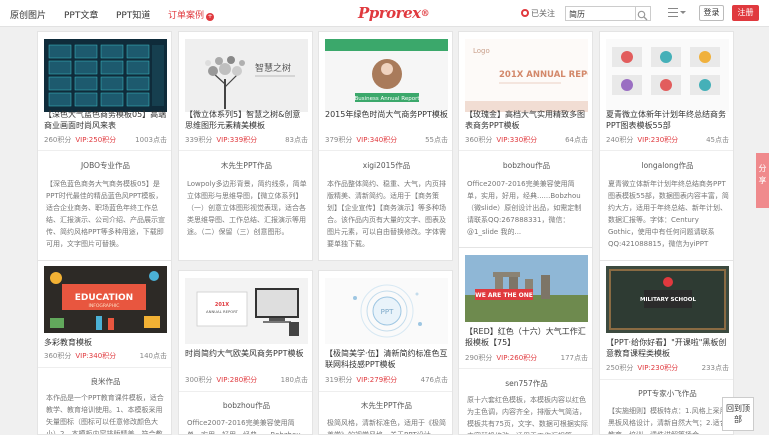 This screenshot has width=769, height=435. I want to click on svg-text: MILITARY SCHOOL, so click(668, 300).